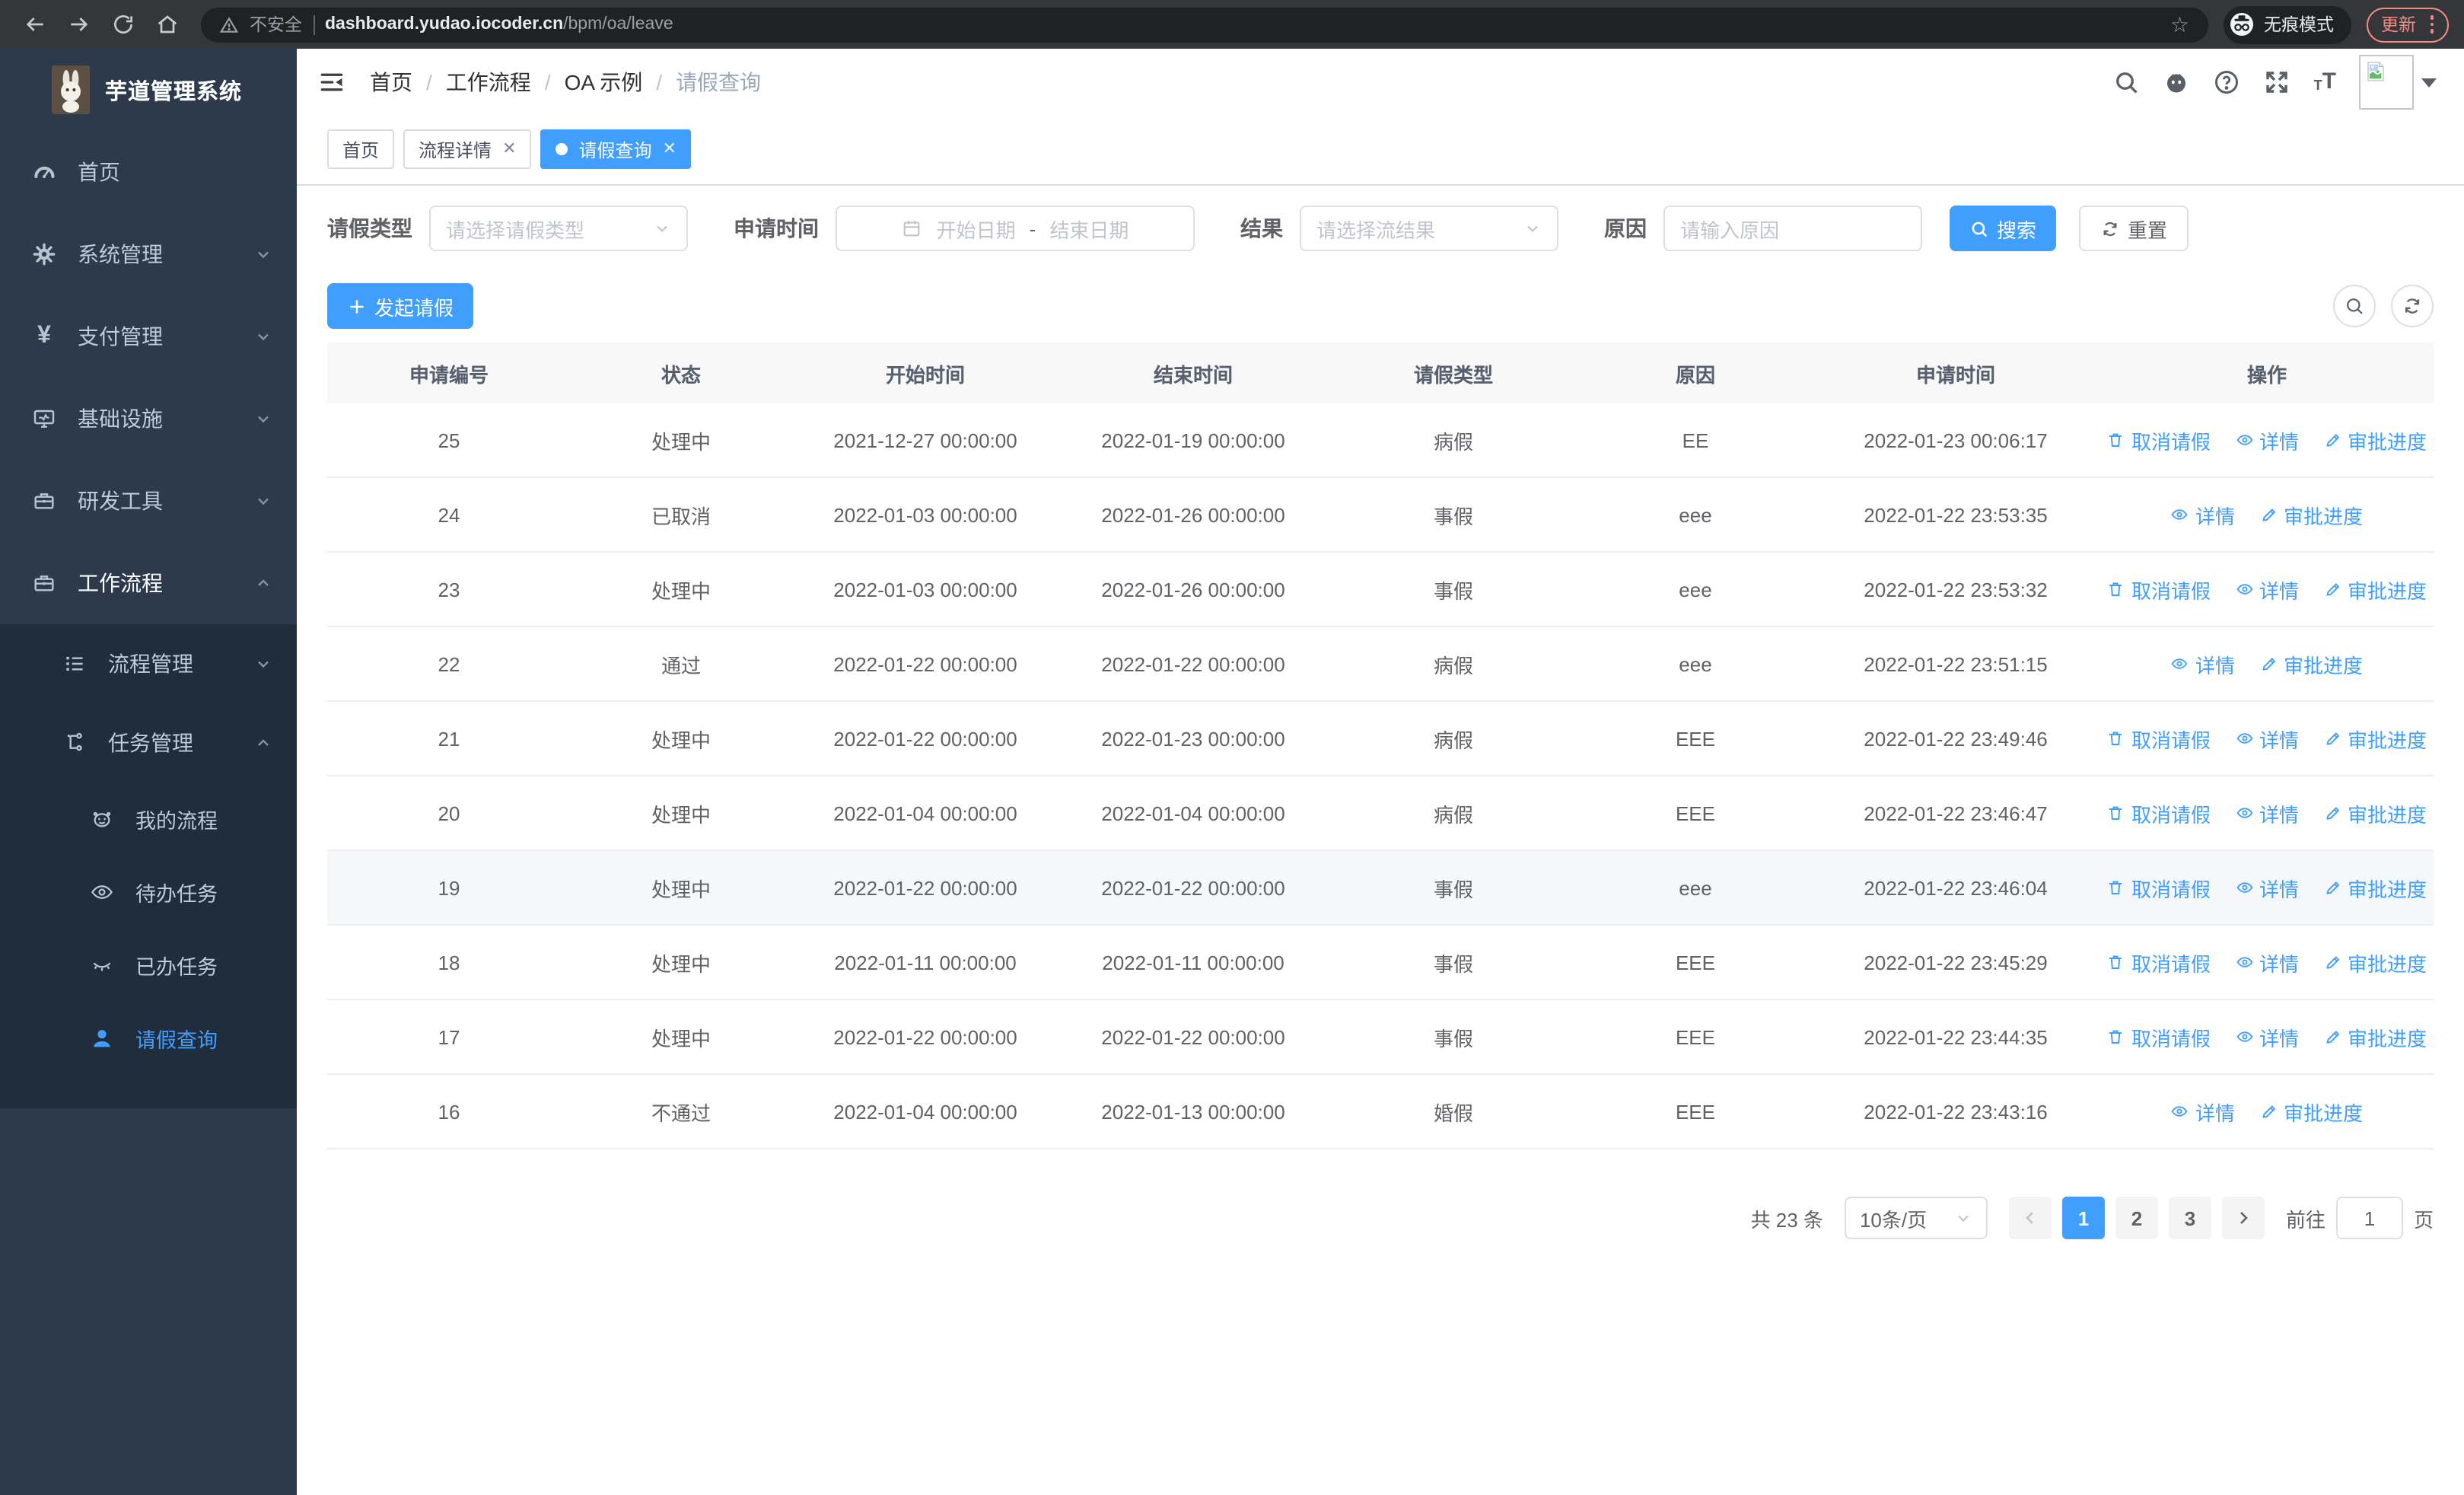 The width and height of the screenshot is (2464, 1495). I want to click on page-button-1: 1, so click(2083, 1218).